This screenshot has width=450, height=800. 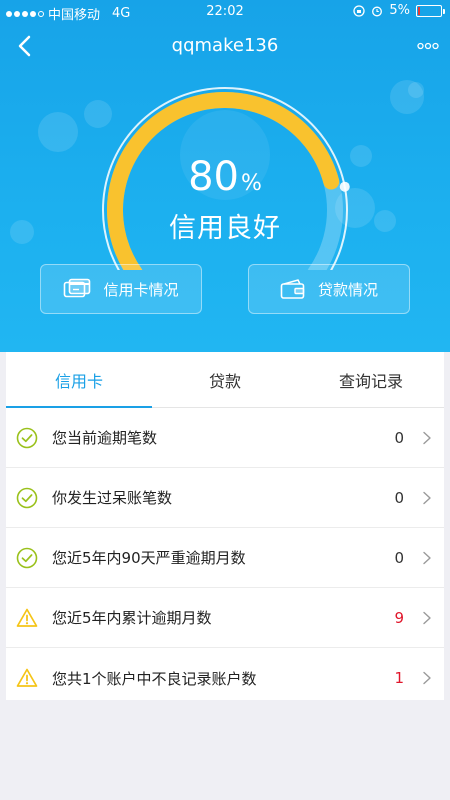 I want to click on wallet-icon, so click(x=292, y=289).